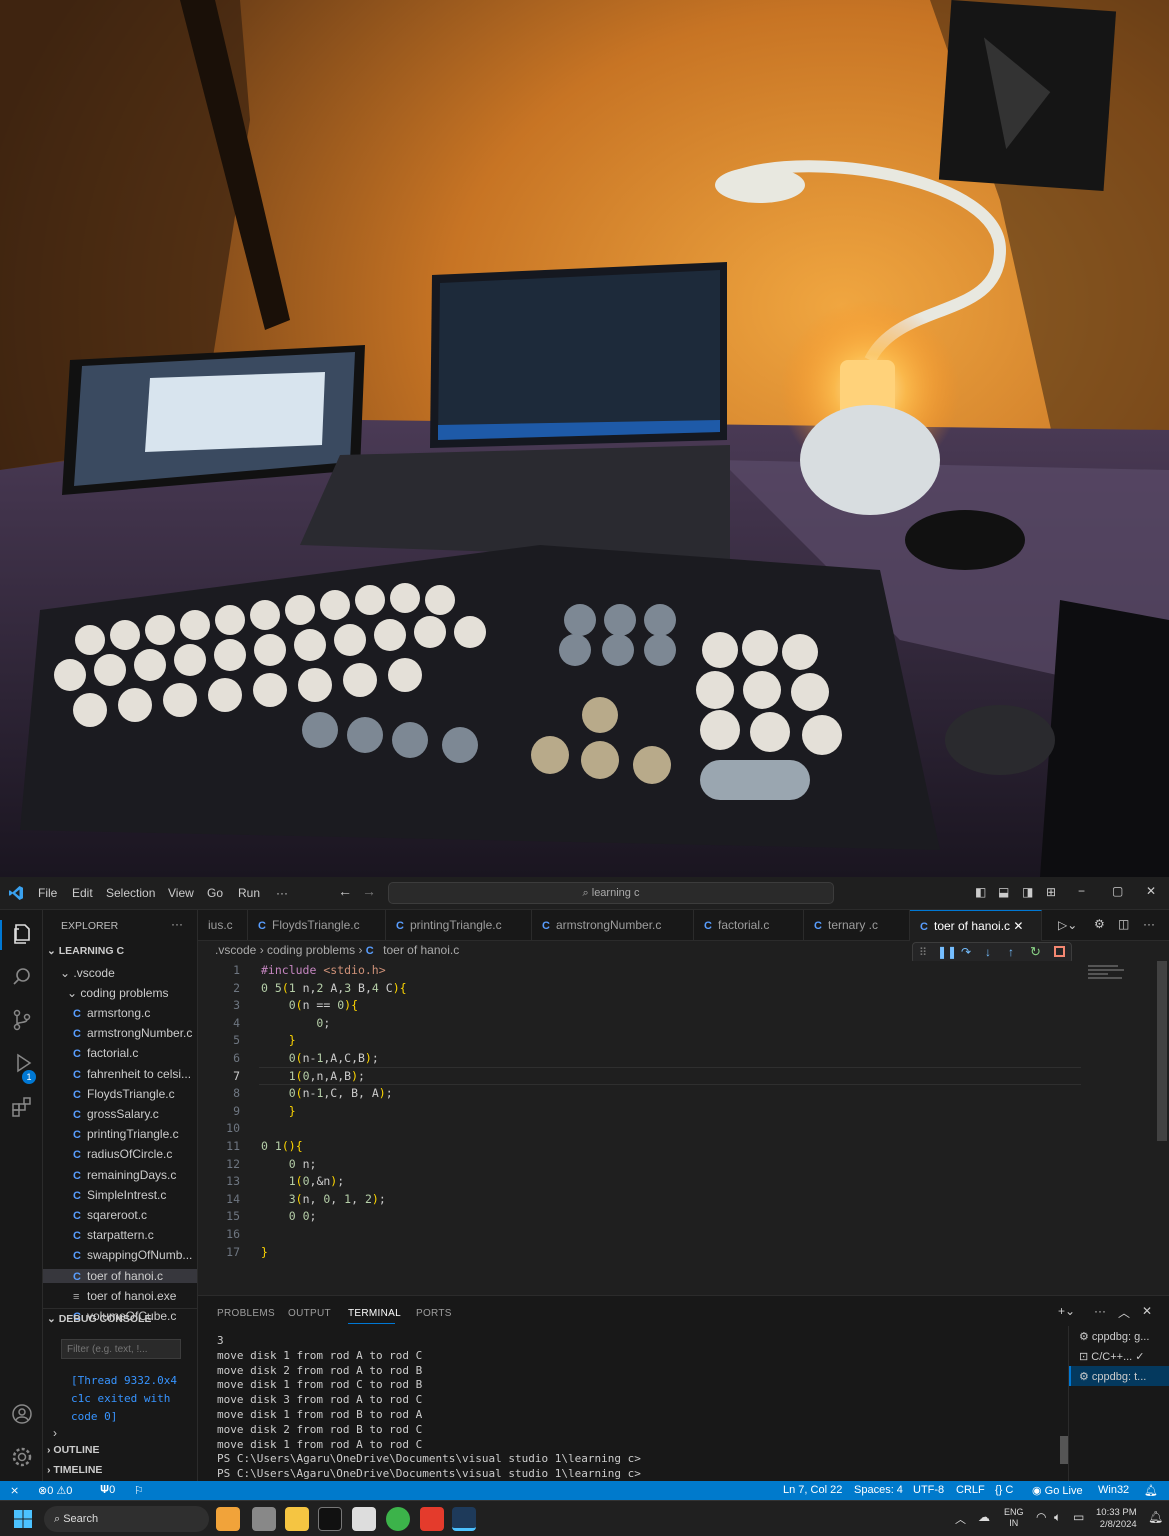  What do you see at coordinates (434, 1313) in the screenshot?
I see `tab-ports: PORTS` at bounding box center [434, 1313].